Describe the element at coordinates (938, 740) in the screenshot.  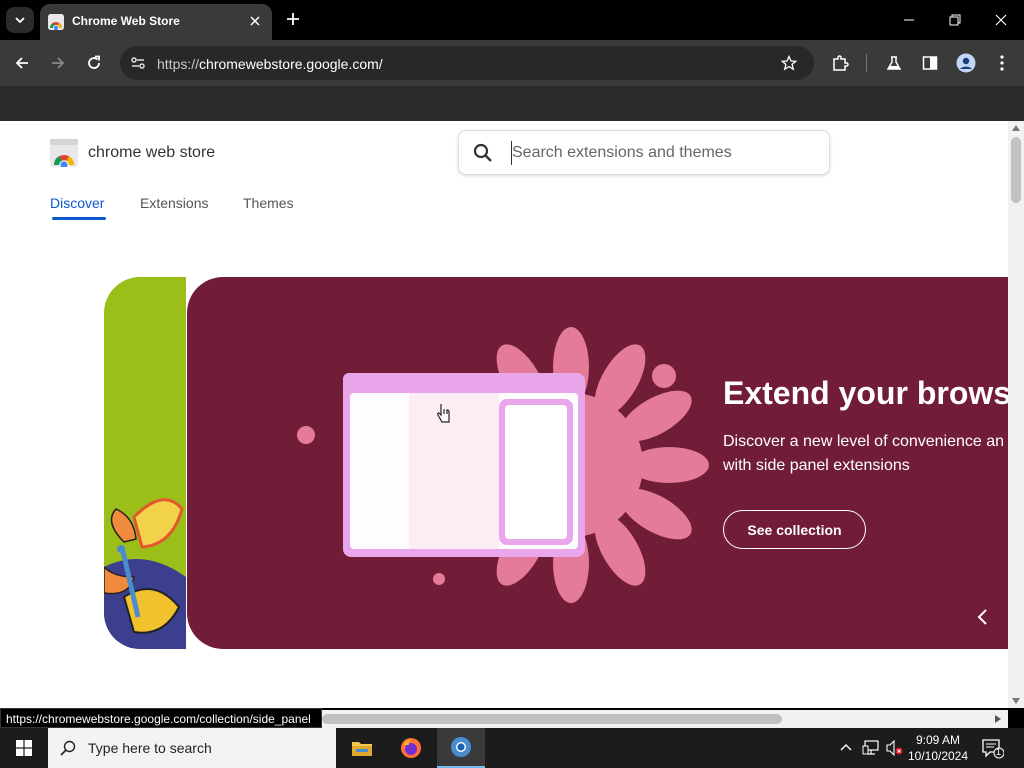
I see `clock-time: 9:09 AM` at that location.